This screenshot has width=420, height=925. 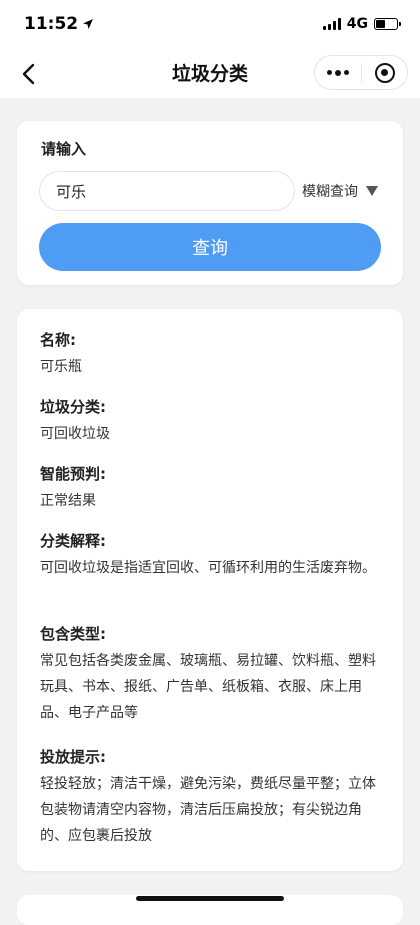 I want to click on status-indicators: 4G, so click(x=361, y=24).